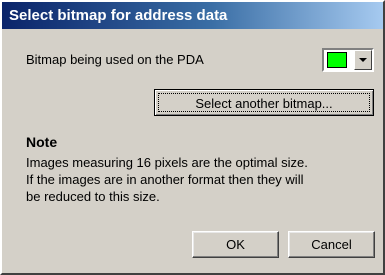 This screenshot has width=385, height=275. What do you see at coordinates (348, 60) in the screenshot?
I see `bitmap-picker` at bounding box center [348, 60].